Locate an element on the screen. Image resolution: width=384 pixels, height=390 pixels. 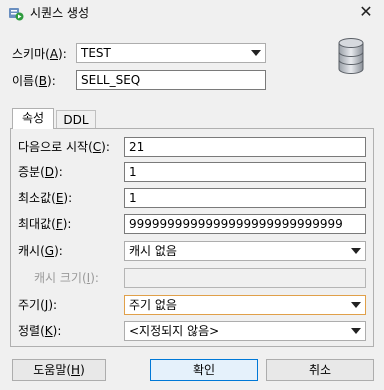
cache-size-label: 캐시 크기(I): is located at coordinates (66, 278).